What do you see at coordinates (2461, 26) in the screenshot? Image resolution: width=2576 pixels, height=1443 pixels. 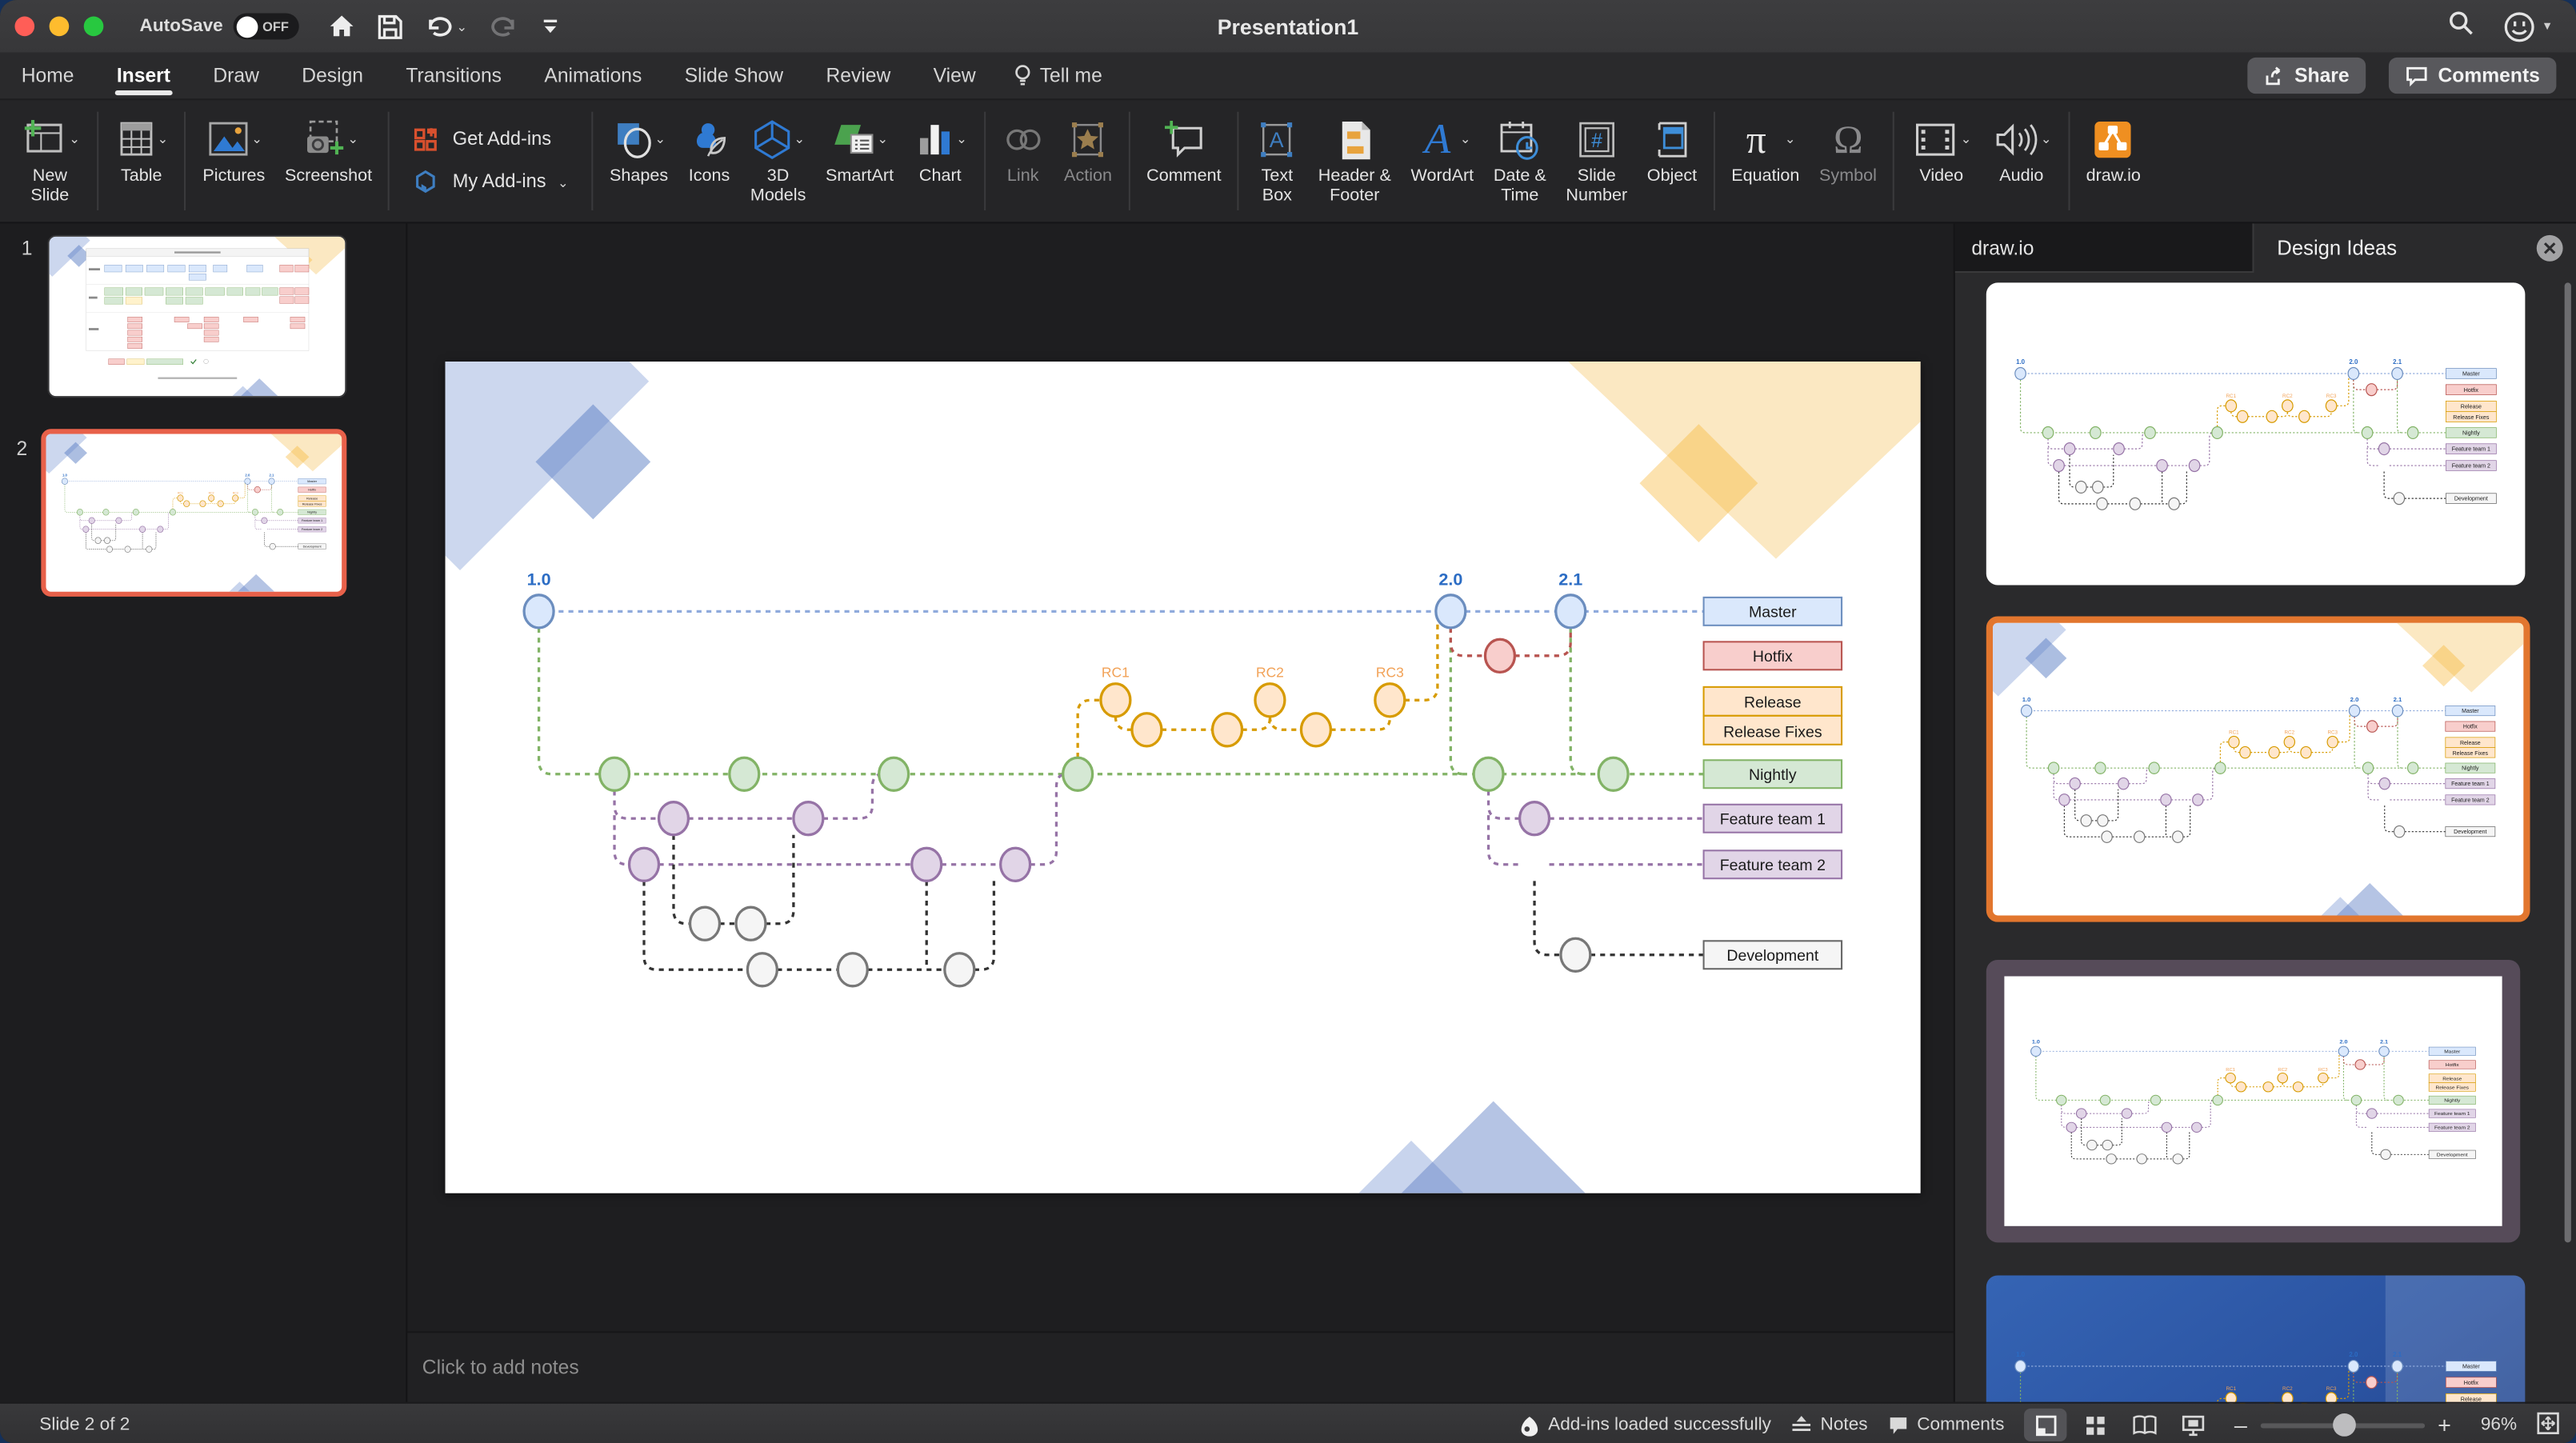 I see `search-icon` at bounding box center [2461, 26].